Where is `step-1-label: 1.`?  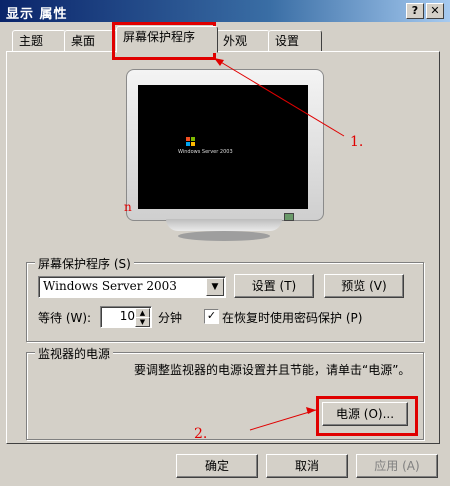
step-1-label: 1. is located at coordinates (357, 142).